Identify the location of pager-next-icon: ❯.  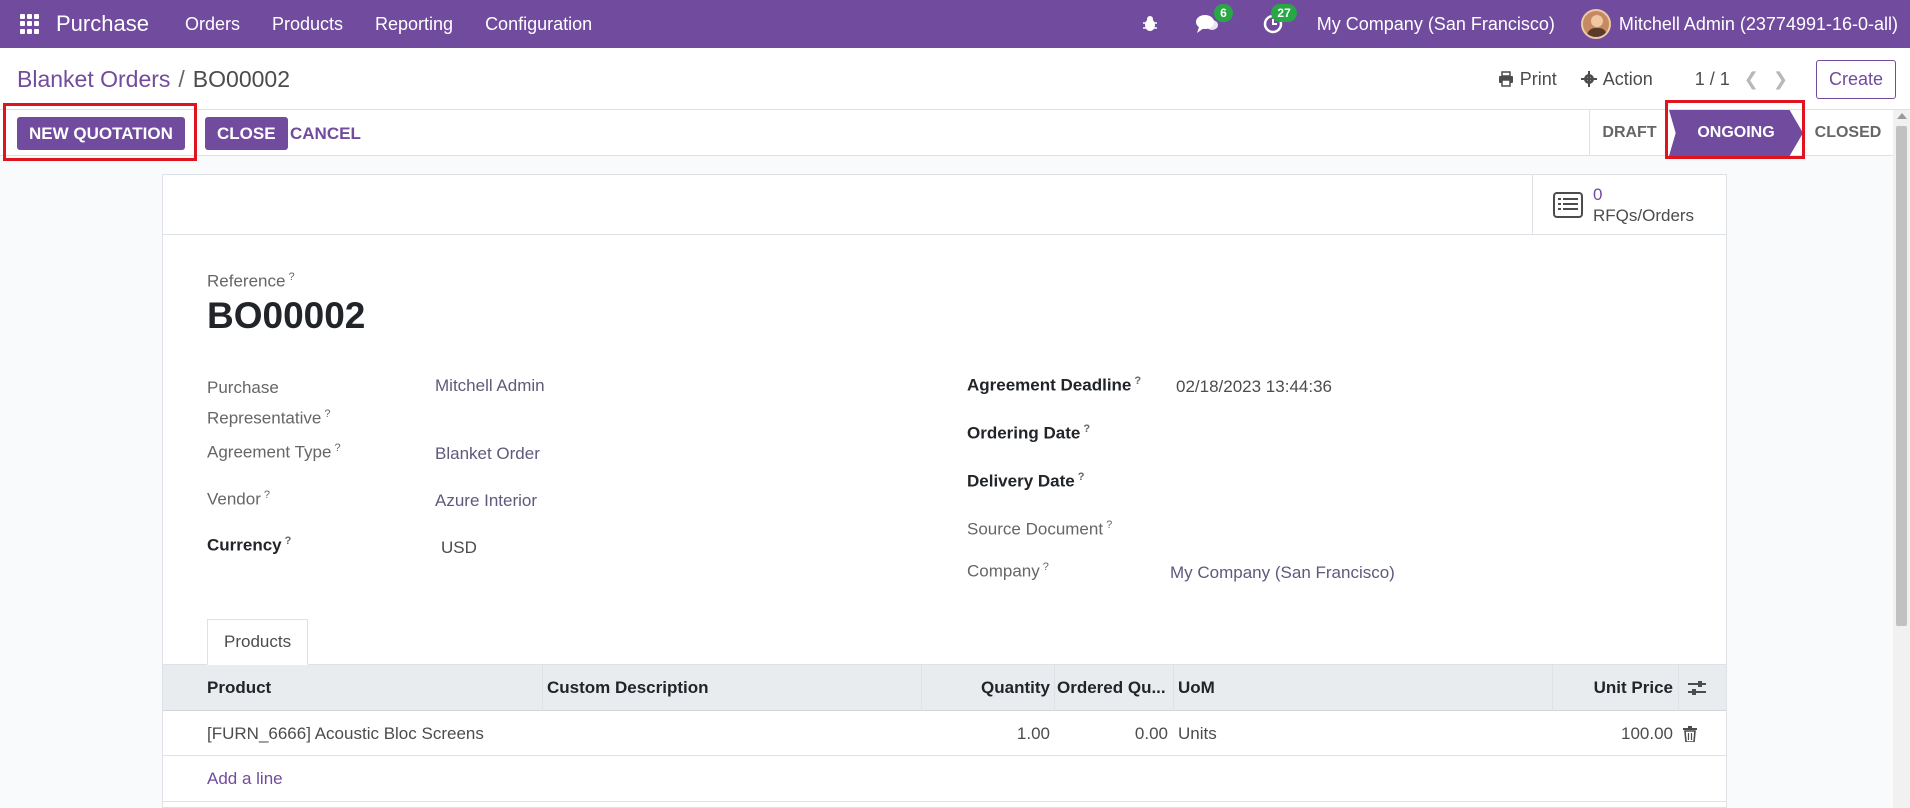
(1780, 79).